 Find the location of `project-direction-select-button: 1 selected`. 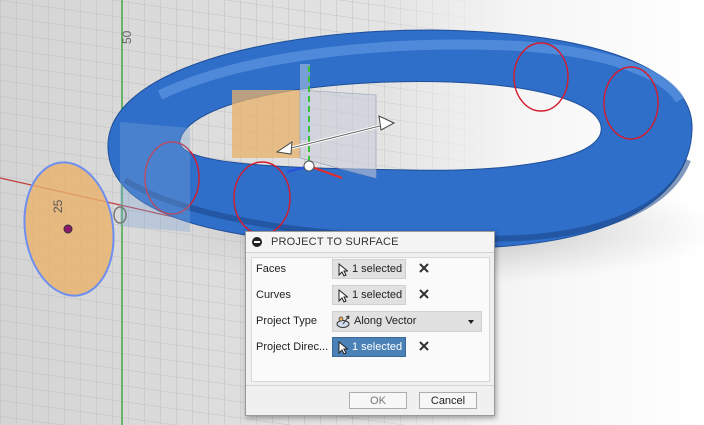

project-direction-select-button: 1 selected is located at coordinates (369, 347).